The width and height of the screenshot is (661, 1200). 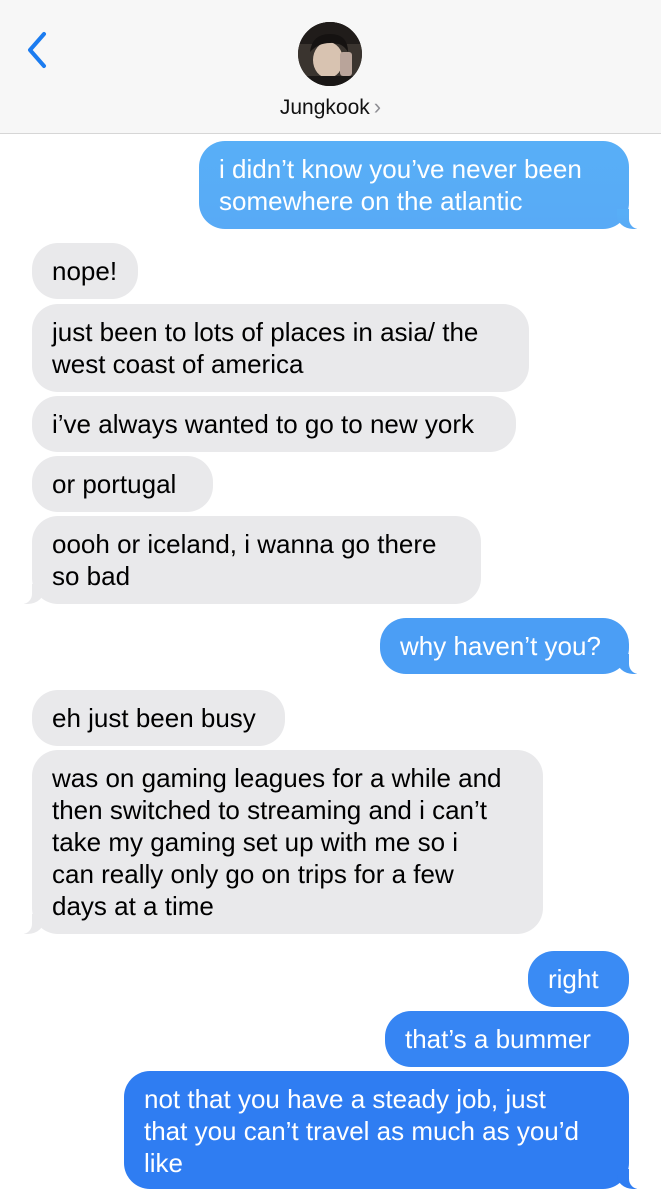 I want to click on message-line: eh just been busy, so click(x=154, y=718).